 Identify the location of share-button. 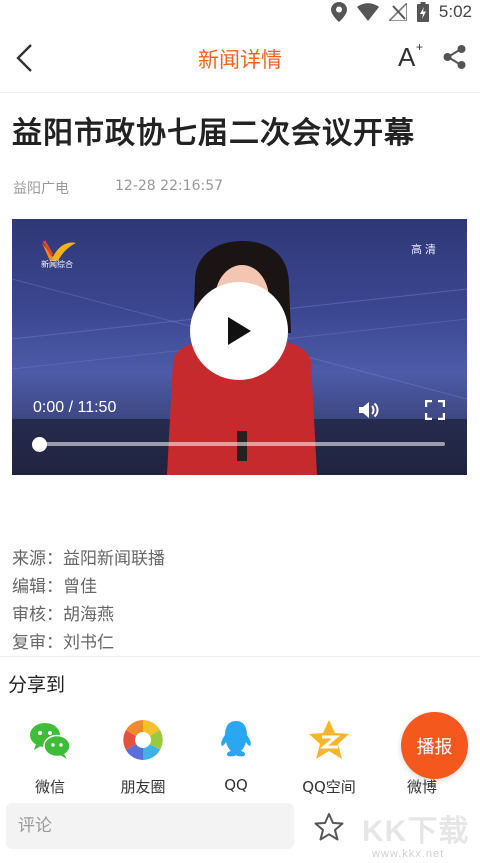
(456, 58).